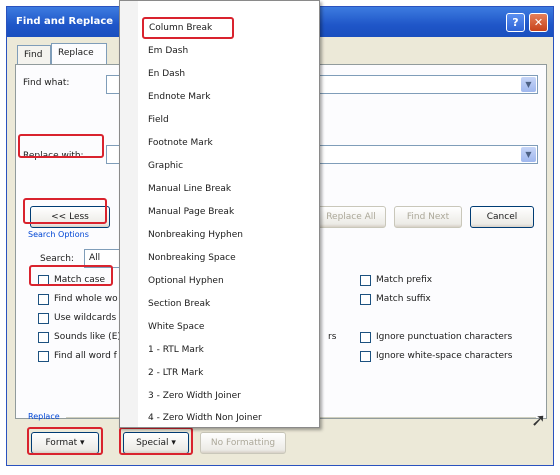  I want to click on search-options-label: Search Options, so click(58, 234).